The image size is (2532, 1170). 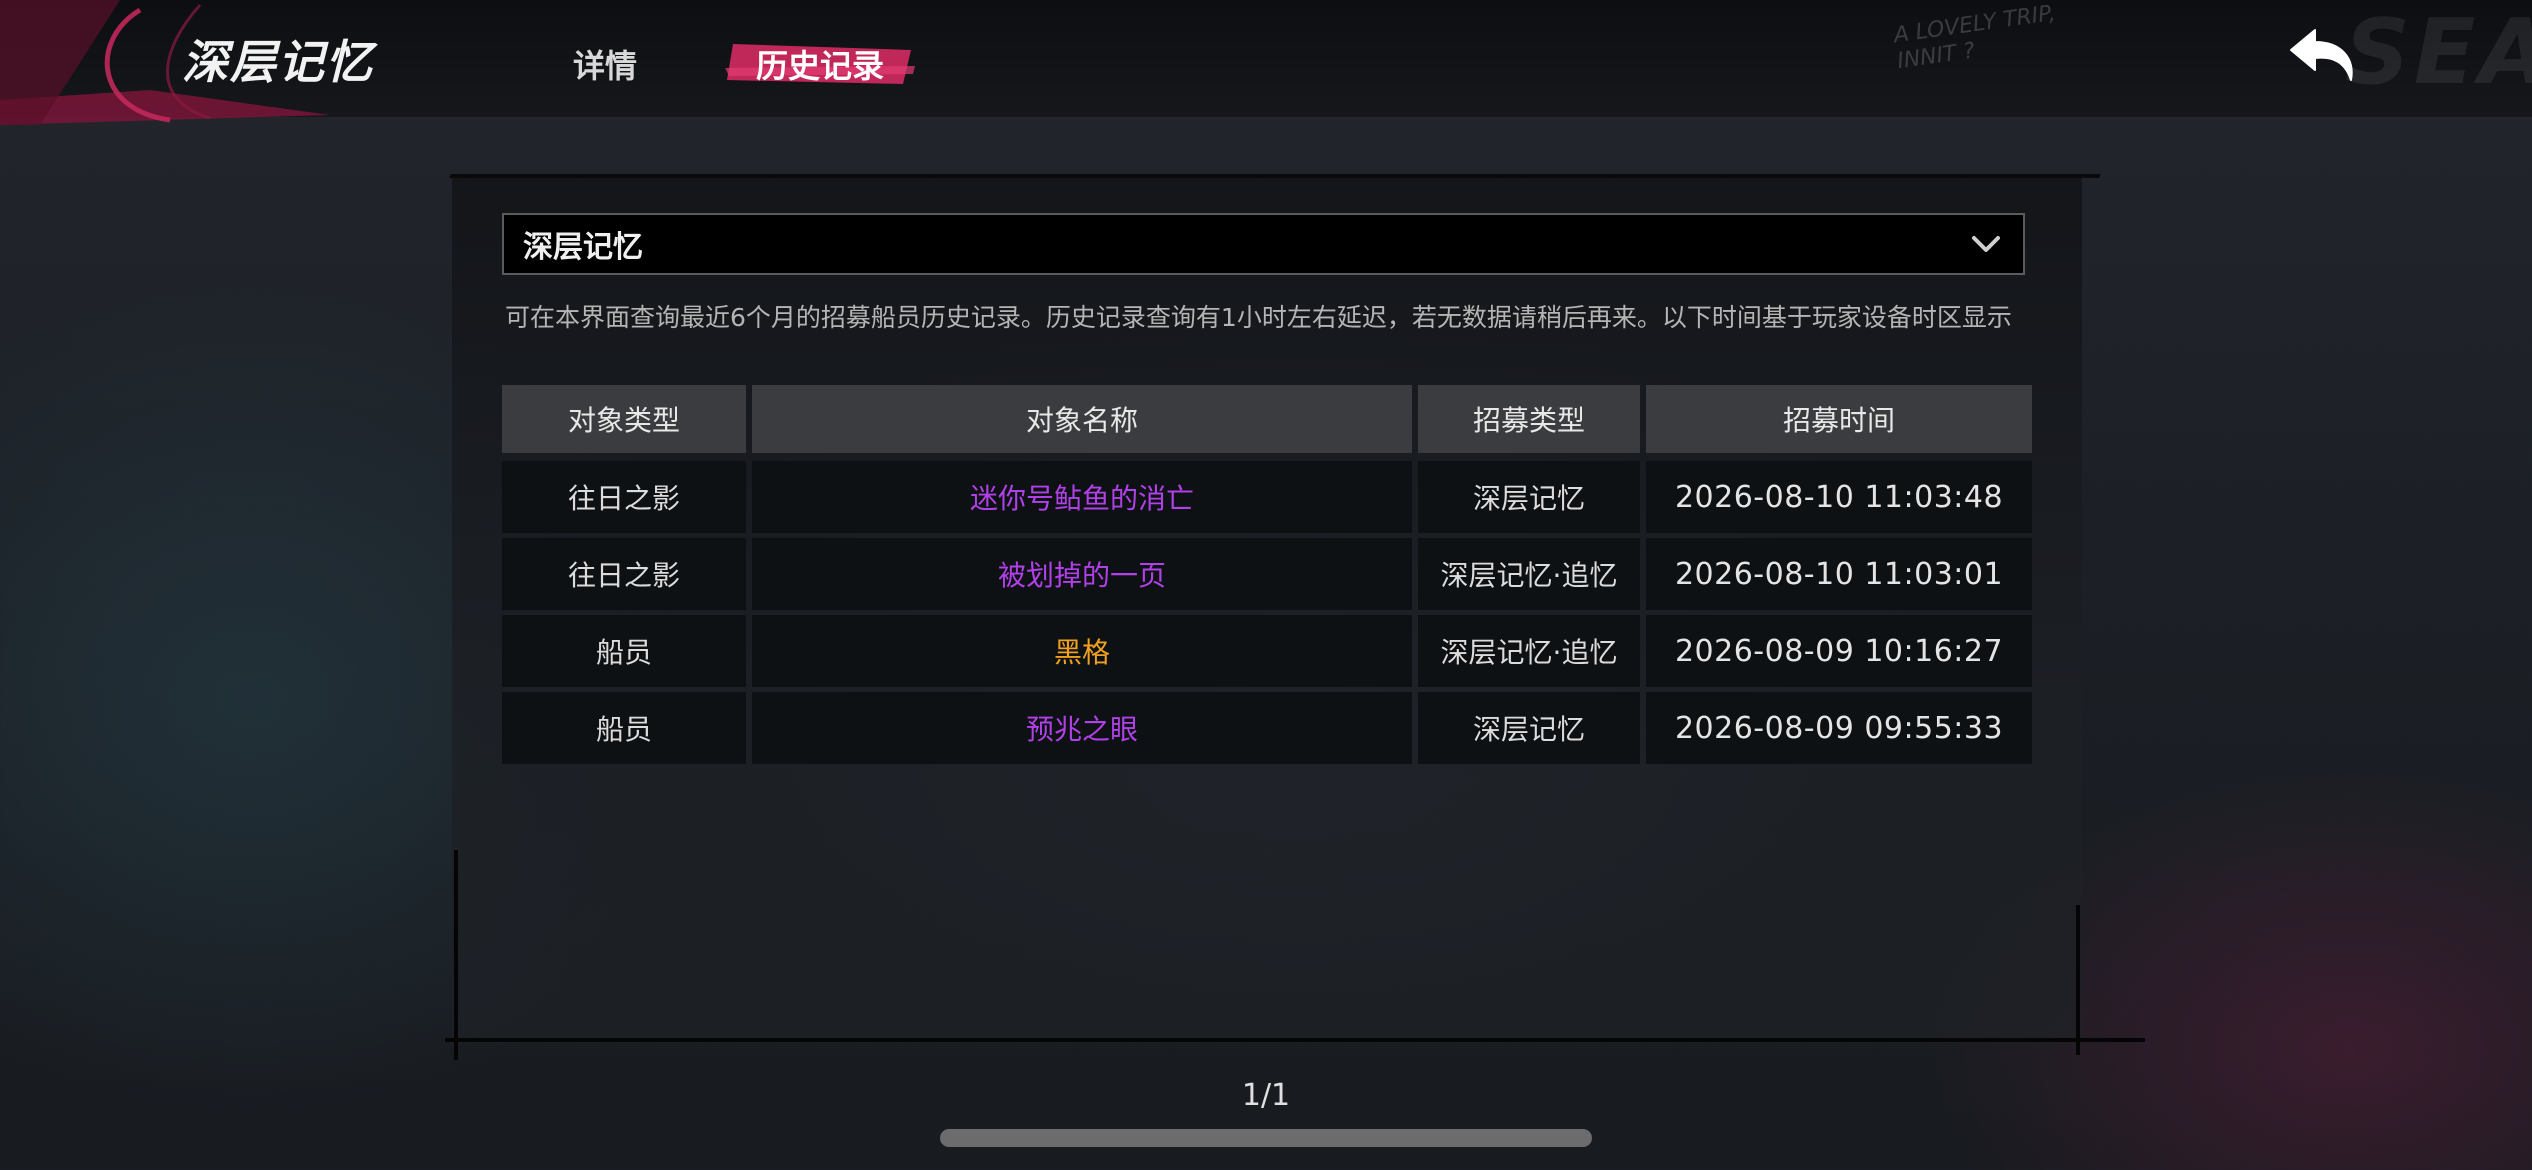 I want to click on table-row-name: 被划掉的一页, so click(x=1082, y=574).